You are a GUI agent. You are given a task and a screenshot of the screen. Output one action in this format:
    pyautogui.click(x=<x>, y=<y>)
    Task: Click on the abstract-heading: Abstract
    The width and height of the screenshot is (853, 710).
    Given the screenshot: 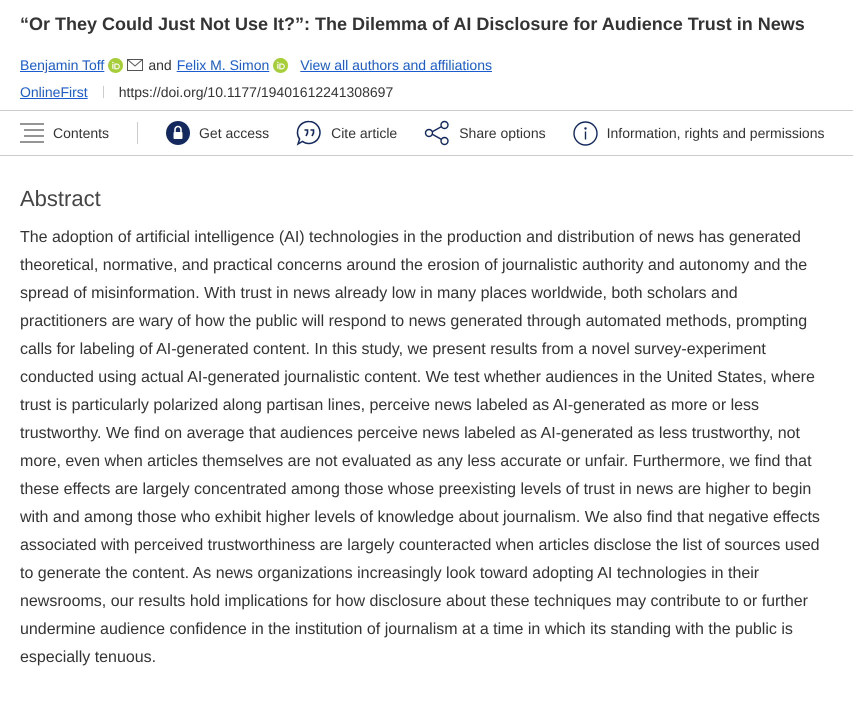 What is the action you would take?
    pyautogui.click(x=60, y=199)
    